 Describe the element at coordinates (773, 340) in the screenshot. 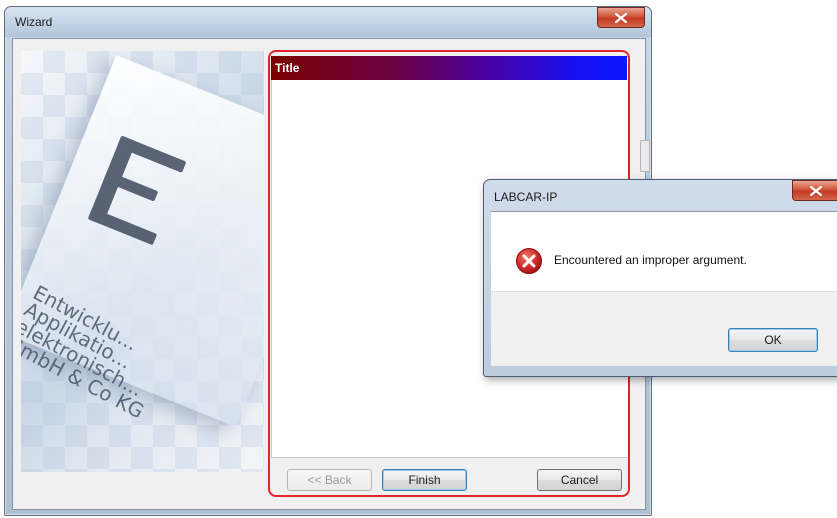

I see `ok-button: OK` at that location.